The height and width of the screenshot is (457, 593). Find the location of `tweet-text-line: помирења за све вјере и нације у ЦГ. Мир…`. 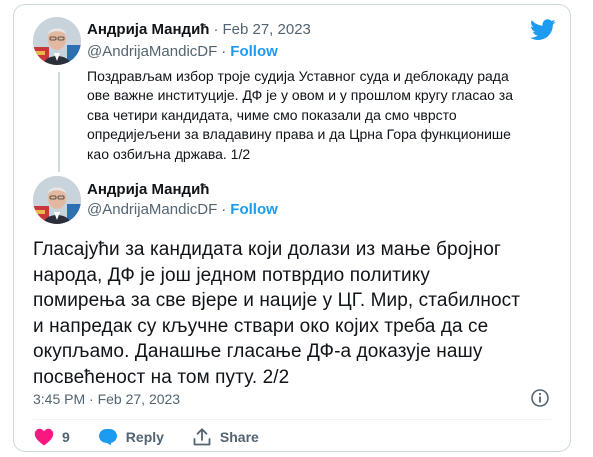

tweet-text-line: помирења за све вјере и нације у ЦГ. Мир… is located at coordinates (277, 300).